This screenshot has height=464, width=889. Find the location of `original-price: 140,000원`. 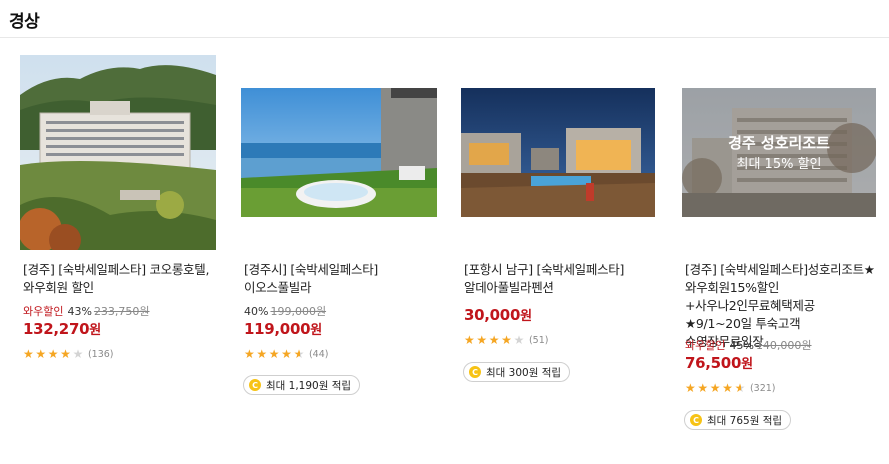

original-price: 140,000원 is located at coordinates (783, 345).